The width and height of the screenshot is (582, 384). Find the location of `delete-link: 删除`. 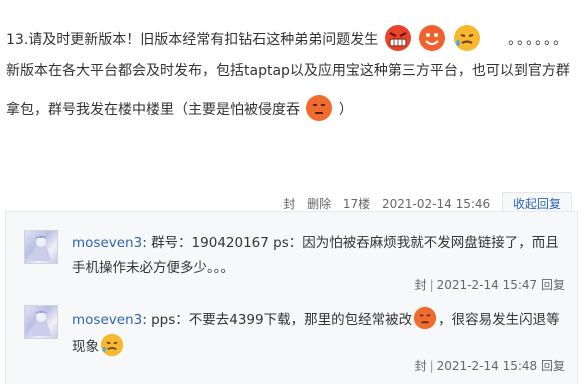

delete-link: 删除 is located at coordinates (319, 204).